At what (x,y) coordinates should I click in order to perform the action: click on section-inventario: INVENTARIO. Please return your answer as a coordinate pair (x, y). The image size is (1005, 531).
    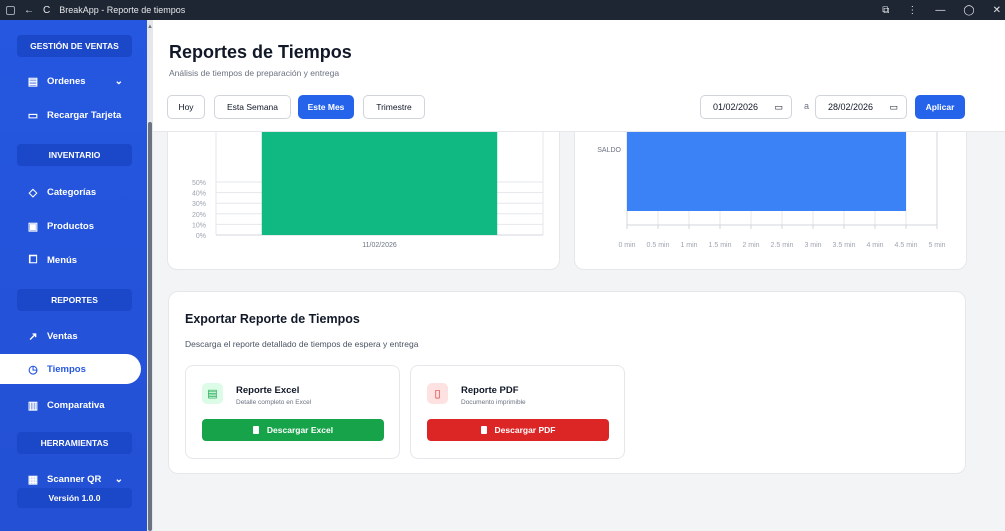
    Looking at the image, I should click on (74, 155).